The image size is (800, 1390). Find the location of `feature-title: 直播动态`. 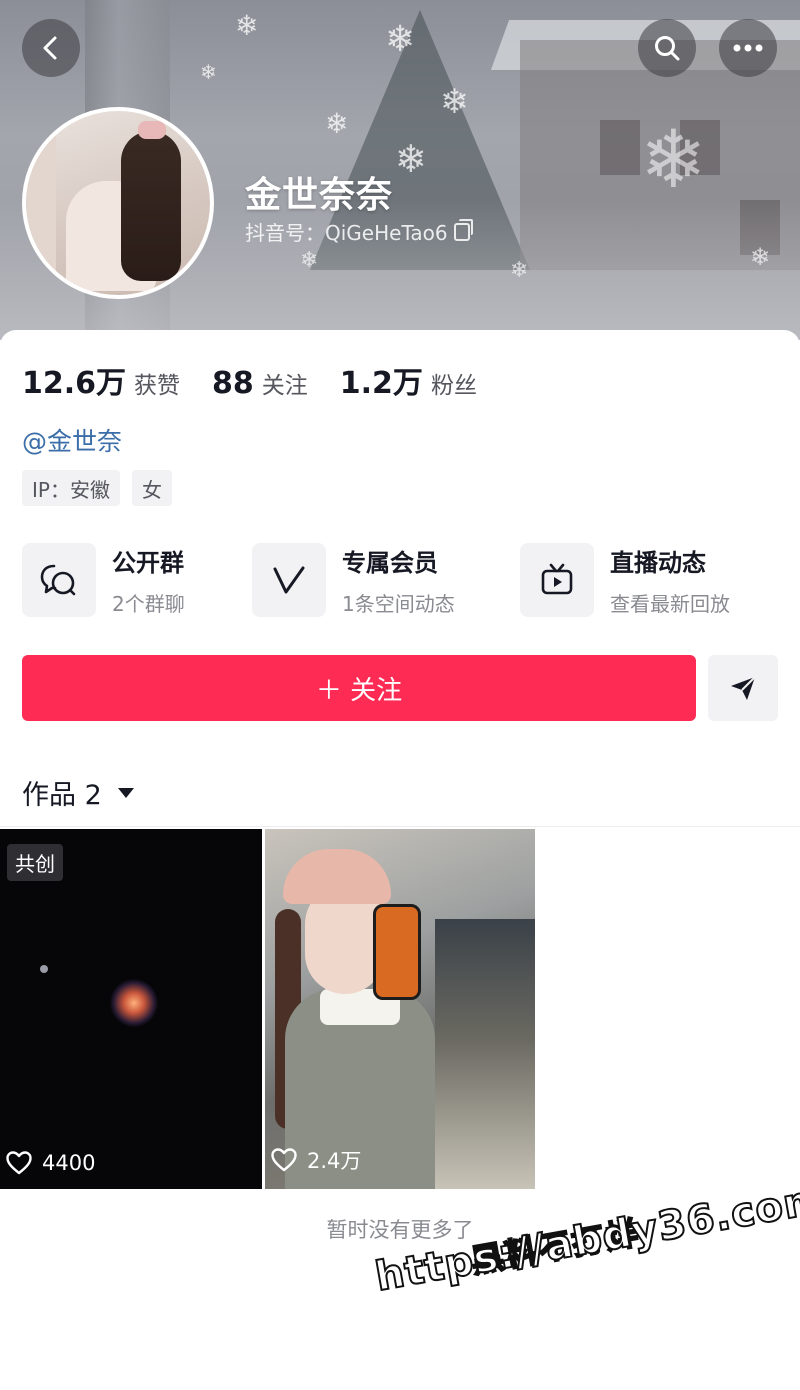

feature-title: 直播动态 is located at coordinates (658, 563).